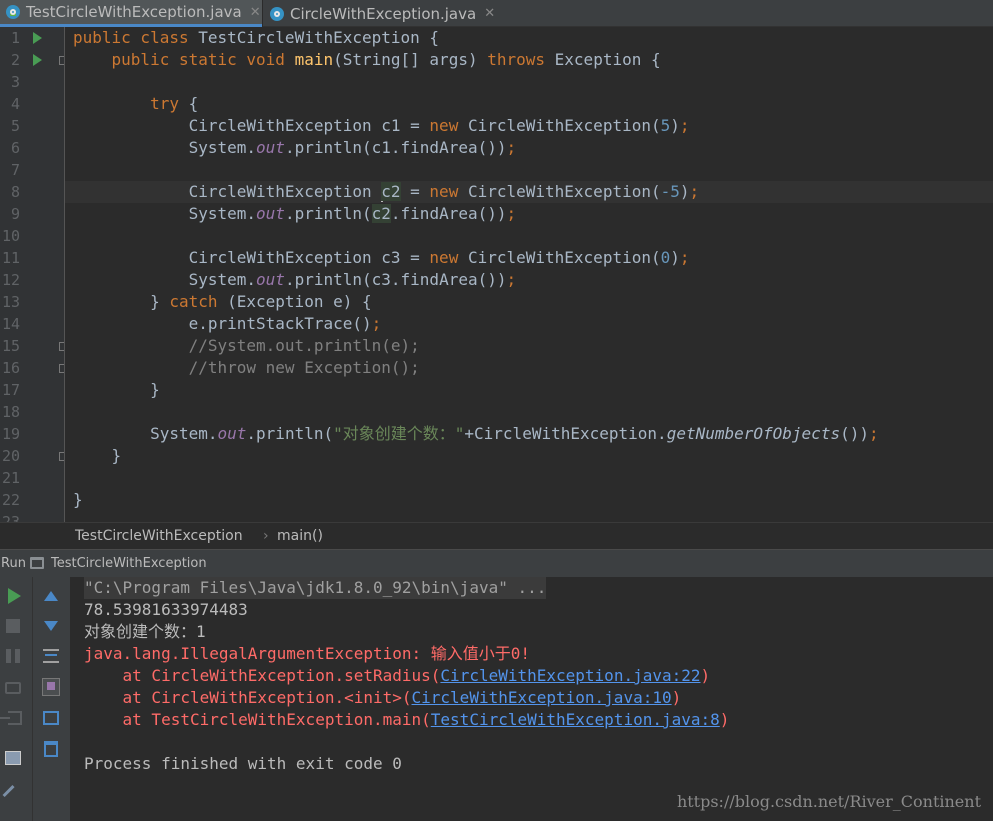 This screenshot has height=821, width=993. I want to click on stacktrace-link: CircleWithException.java:22, so click(570, 675).